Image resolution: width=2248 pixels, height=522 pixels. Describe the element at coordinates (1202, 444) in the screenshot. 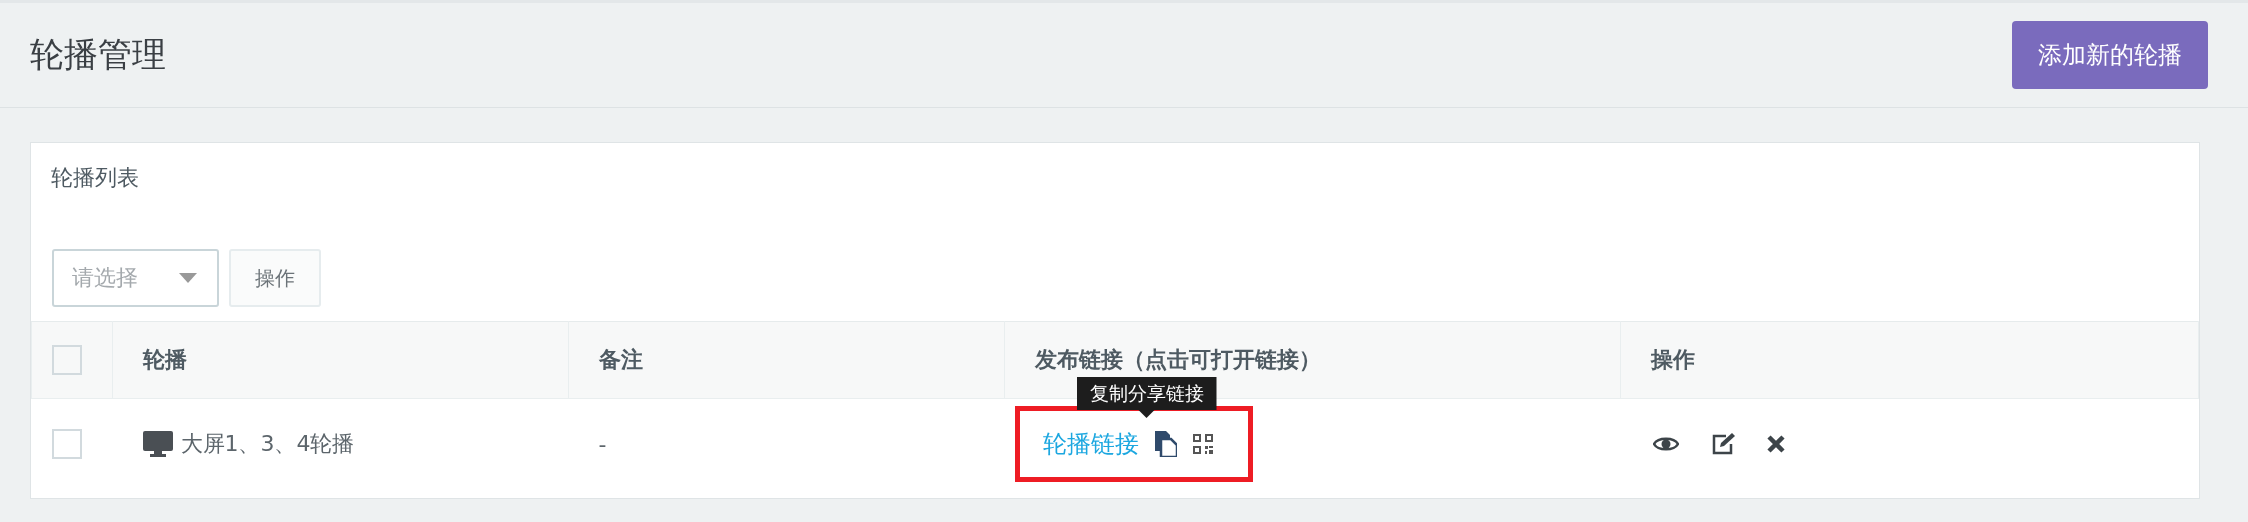

I see `qr-code-icon` at that location.